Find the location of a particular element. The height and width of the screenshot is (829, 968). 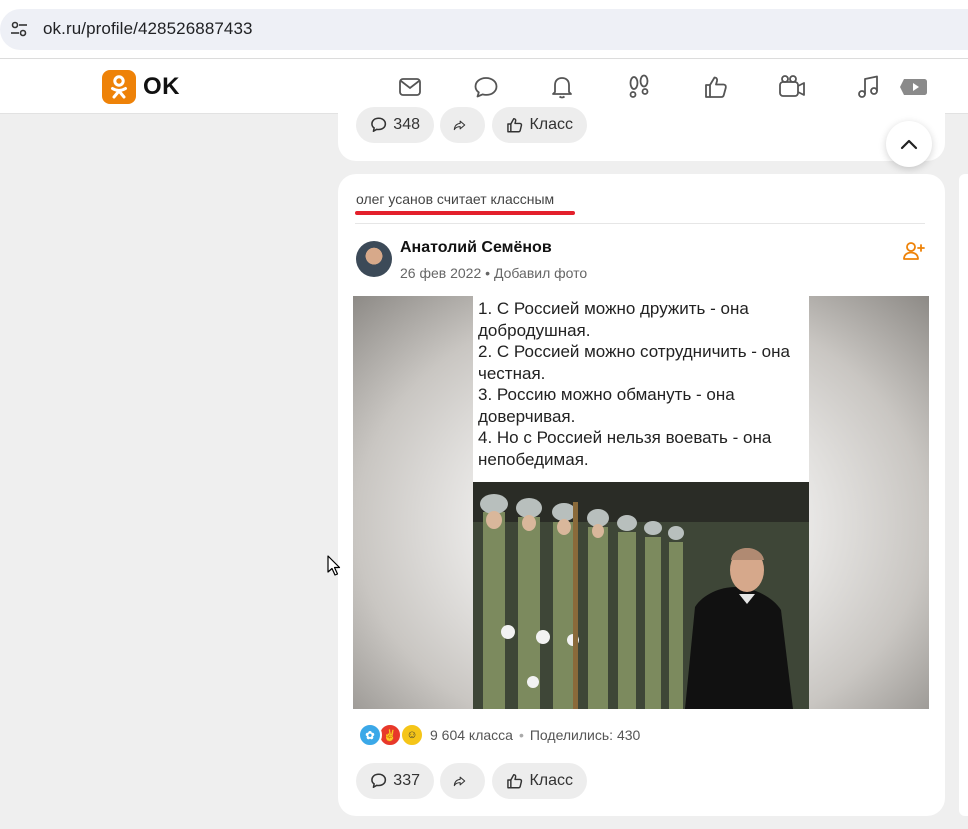

tune-icon is located at coordinates (19, 29).